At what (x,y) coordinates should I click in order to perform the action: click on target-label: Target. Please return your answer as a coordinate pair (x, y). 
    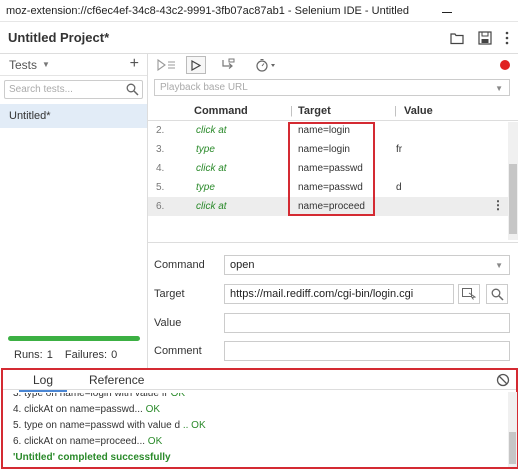
    Looking at the image, I should click on (169, 294).